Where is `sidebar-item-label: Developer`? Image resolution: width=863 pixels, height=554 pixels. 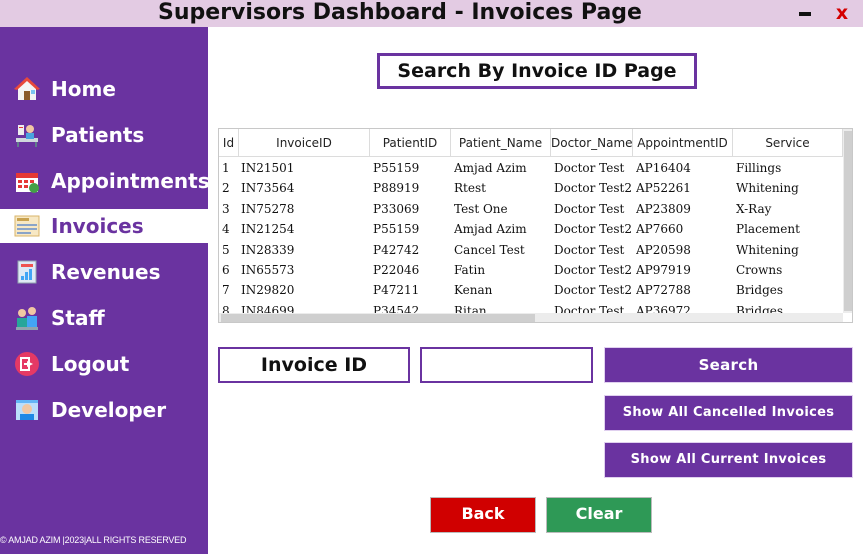
sidebar-item-label: Developer is located at coordinates (109, 410).